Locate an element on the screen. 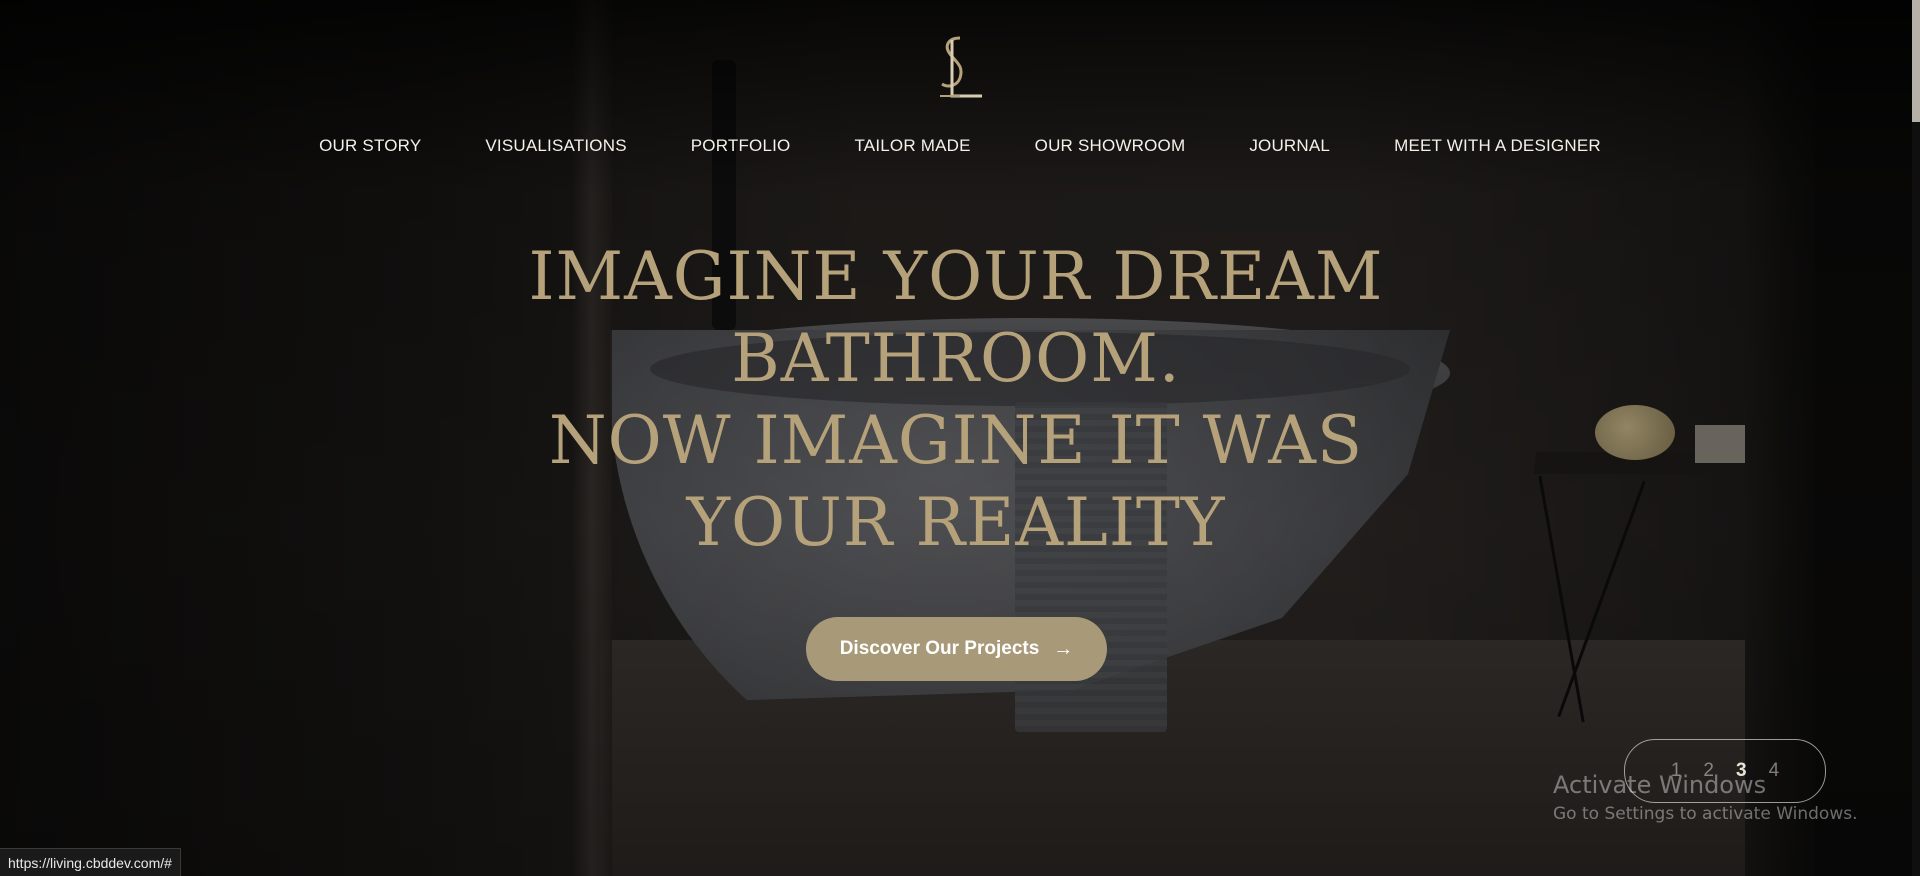  nav-item-tailor-made: TAILOR MADE is located at coordinates (912, 146).